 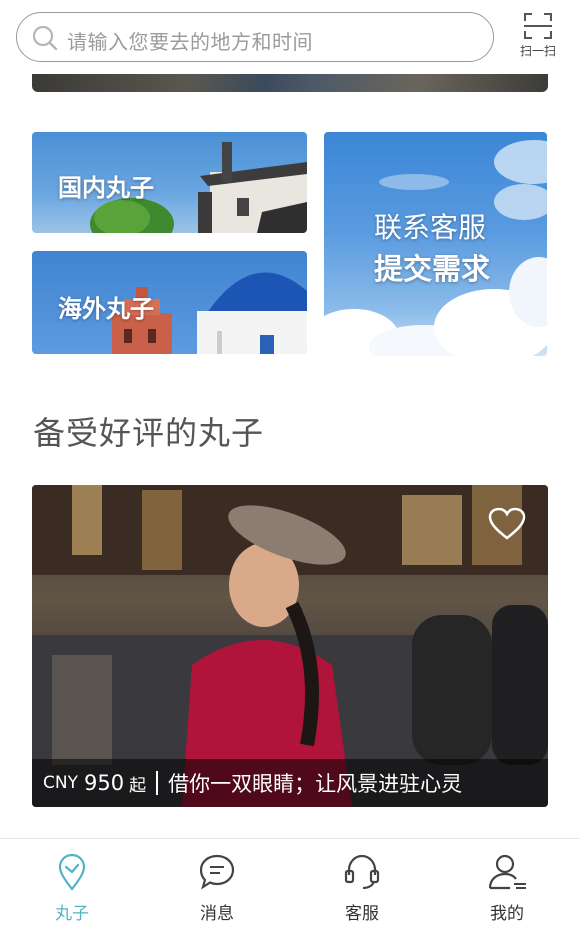 What do you see at coordinates (290, 882) in the screenshot?
I see `bottom-tab-bar: 丸子 消息 客服 我的` at bounding box center [290, 882].